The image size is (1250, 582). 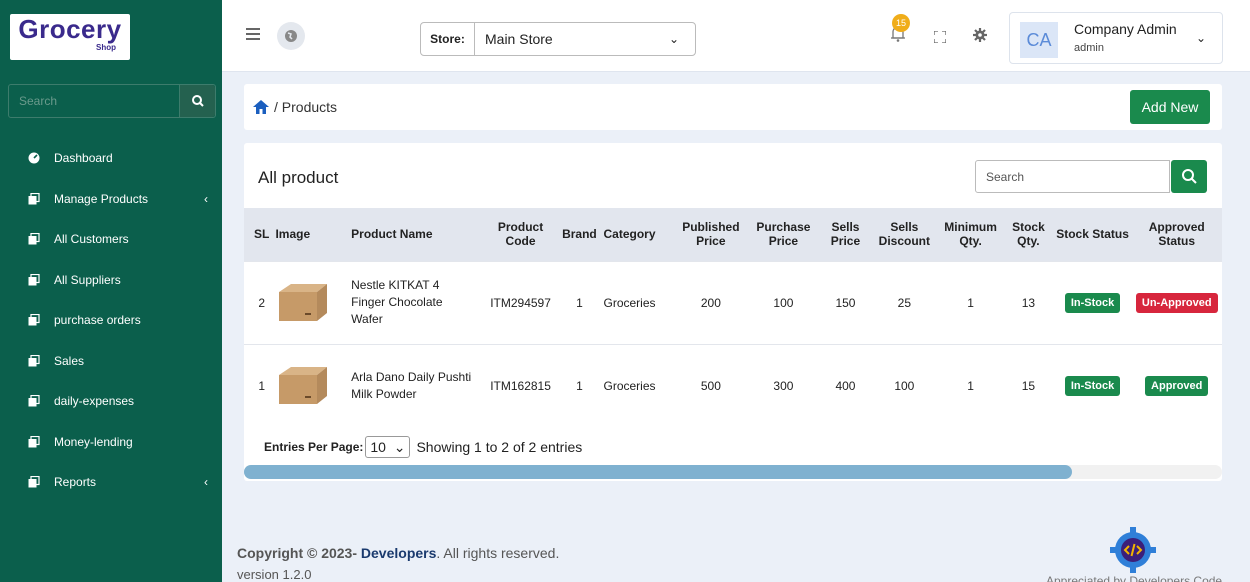 What do you see at coordinates (293, 234) in the screenshot?
I see `column-header: Image` at bounding box center [293, 234].